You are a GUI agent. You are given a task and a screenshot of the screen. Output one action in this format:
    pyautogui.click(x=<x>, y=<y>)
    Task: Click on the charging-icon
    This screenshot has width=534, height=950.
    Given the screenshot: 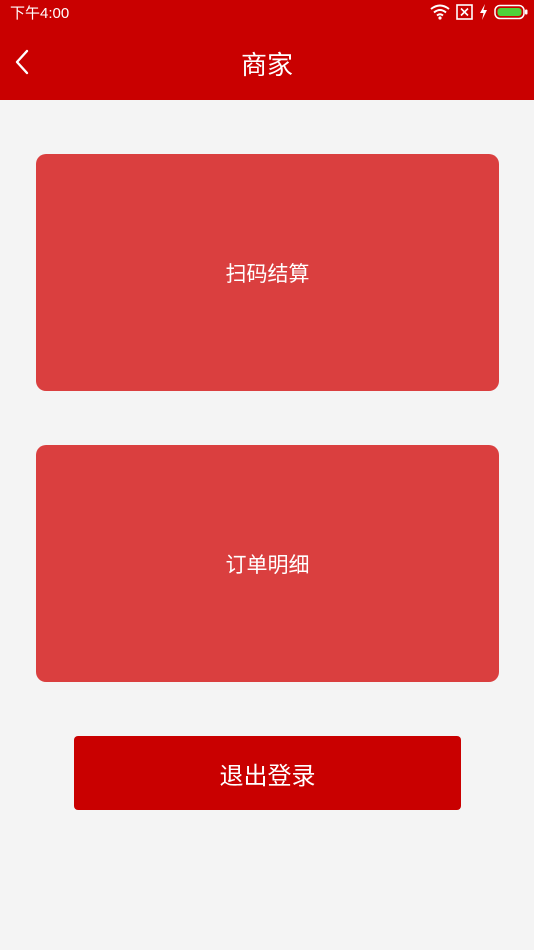 What is the action you would take?
    pyautogui.click(x=483, y=14)
    